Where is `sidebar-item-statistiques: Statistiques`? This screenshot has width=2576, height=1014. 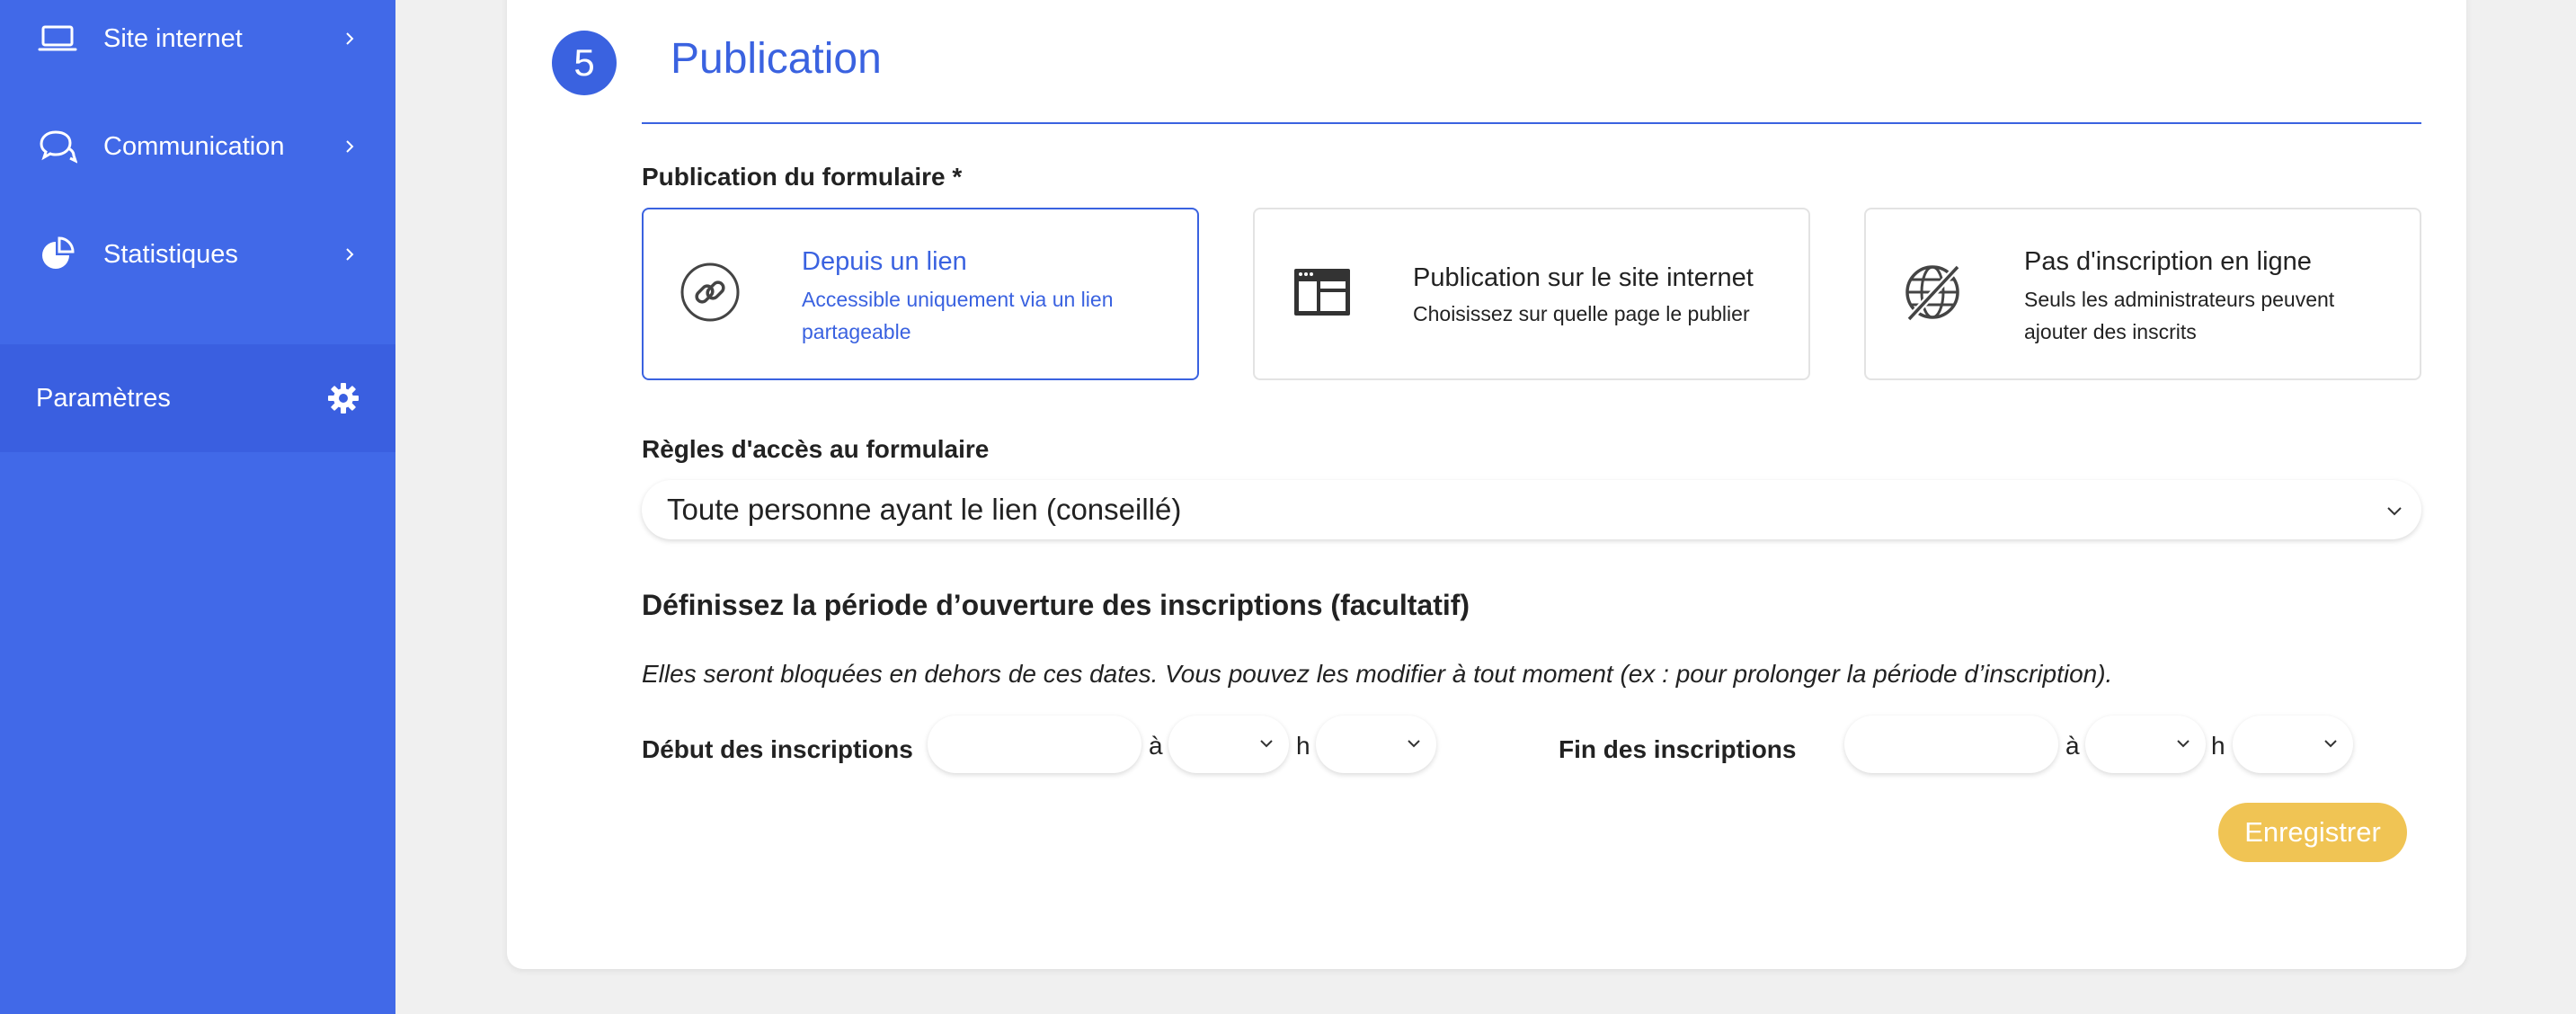 sidebar-item-statistiques: Statistiques is located at coordinates (197, 254).